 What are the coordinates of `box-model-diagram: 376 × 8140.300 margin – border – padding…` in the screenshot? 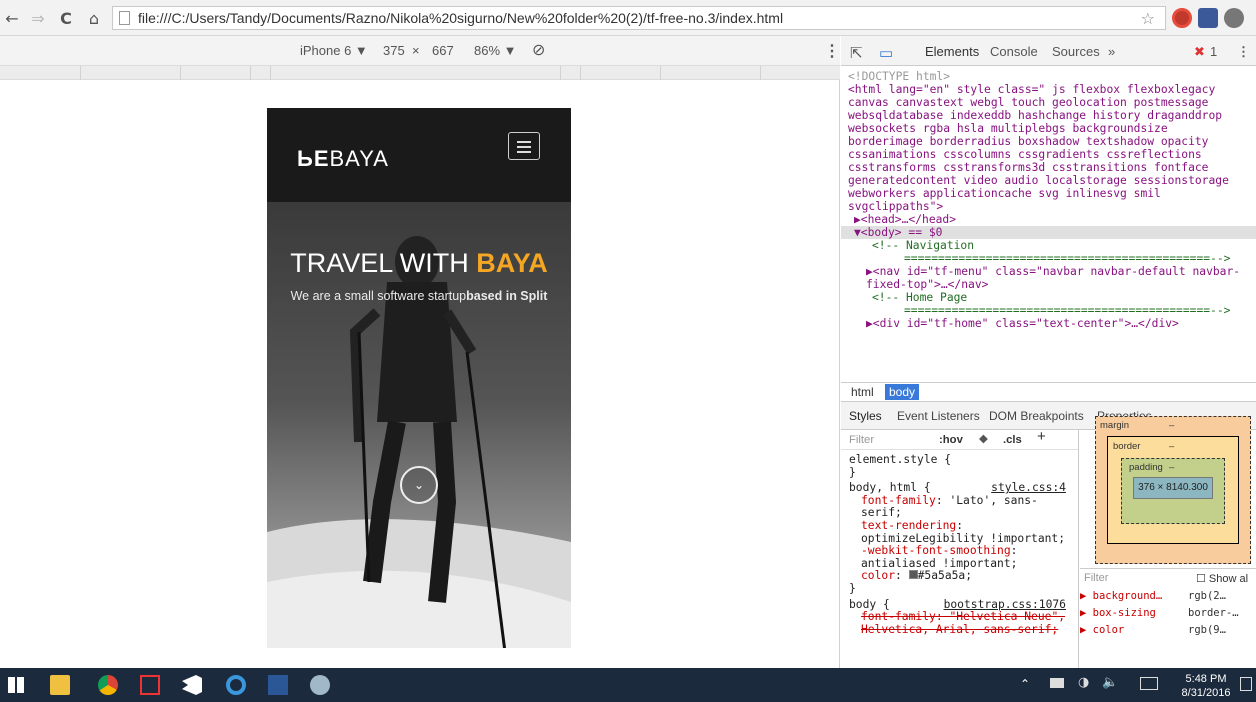 It's located at (1173, 490).